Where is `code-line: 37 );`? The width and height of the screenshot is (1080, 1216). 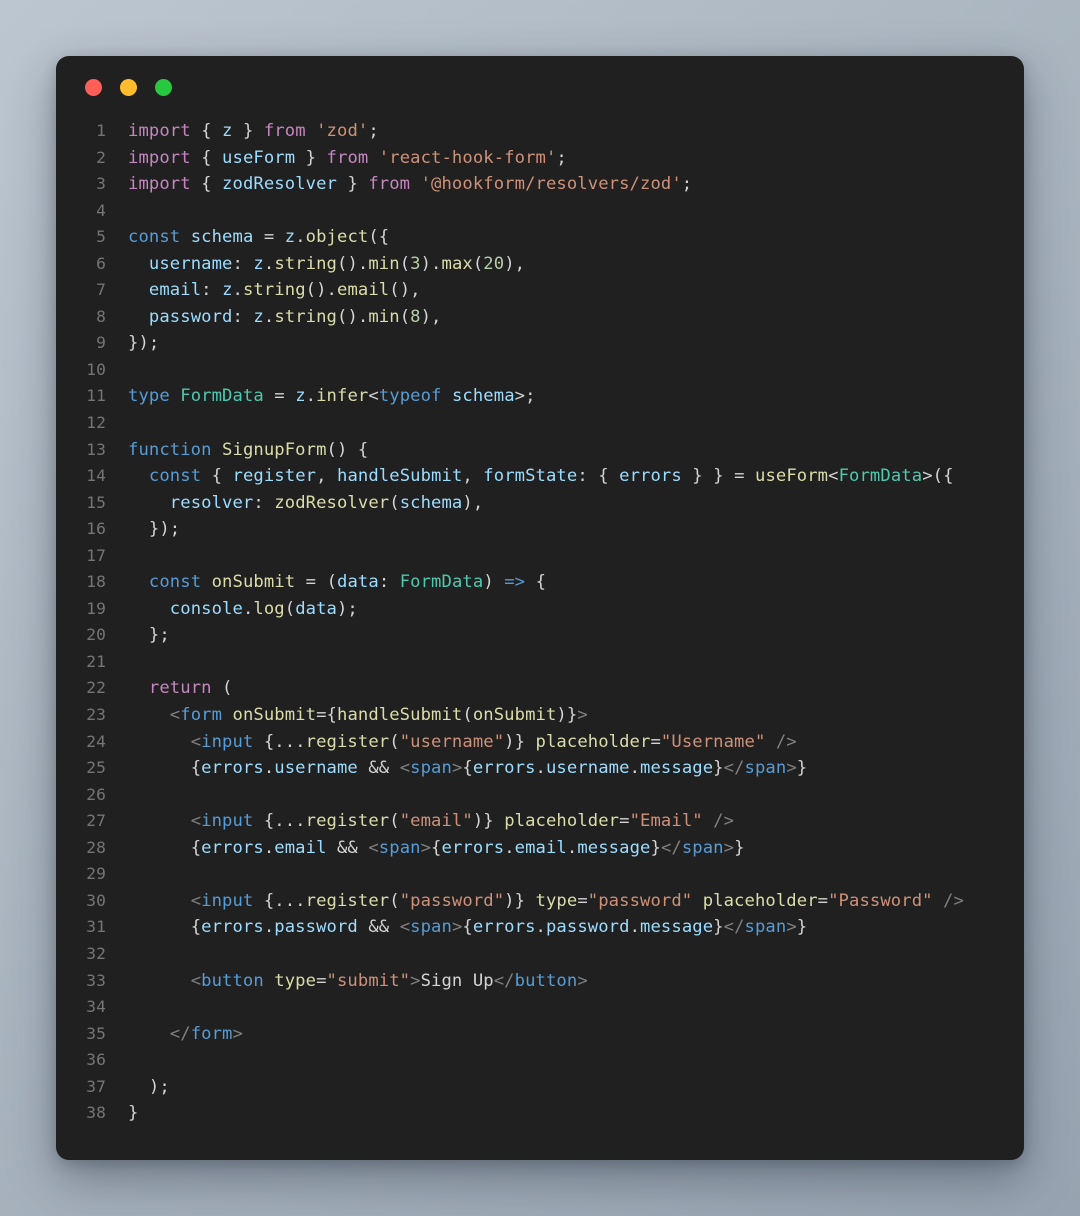 code-line: 37 ); is located at coordinates (540, 1087).